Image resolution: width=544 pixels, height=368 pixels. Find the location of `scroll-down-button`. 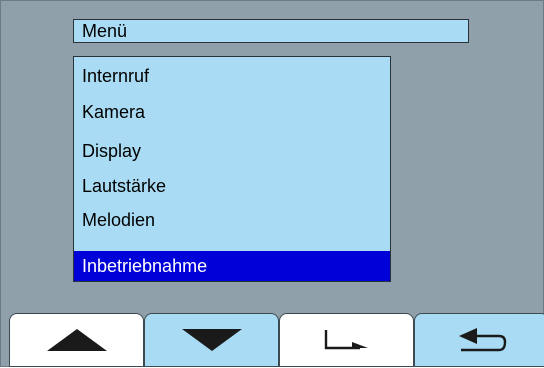

scroll-down-button is located at coordinates (211, 340).